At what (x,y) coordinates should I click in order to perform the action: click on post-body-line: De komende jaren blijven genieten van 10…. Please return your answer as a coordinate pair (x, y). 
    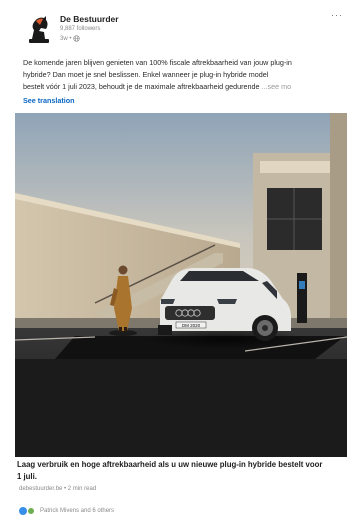
    Looking at the image, I should click on (157, 62).